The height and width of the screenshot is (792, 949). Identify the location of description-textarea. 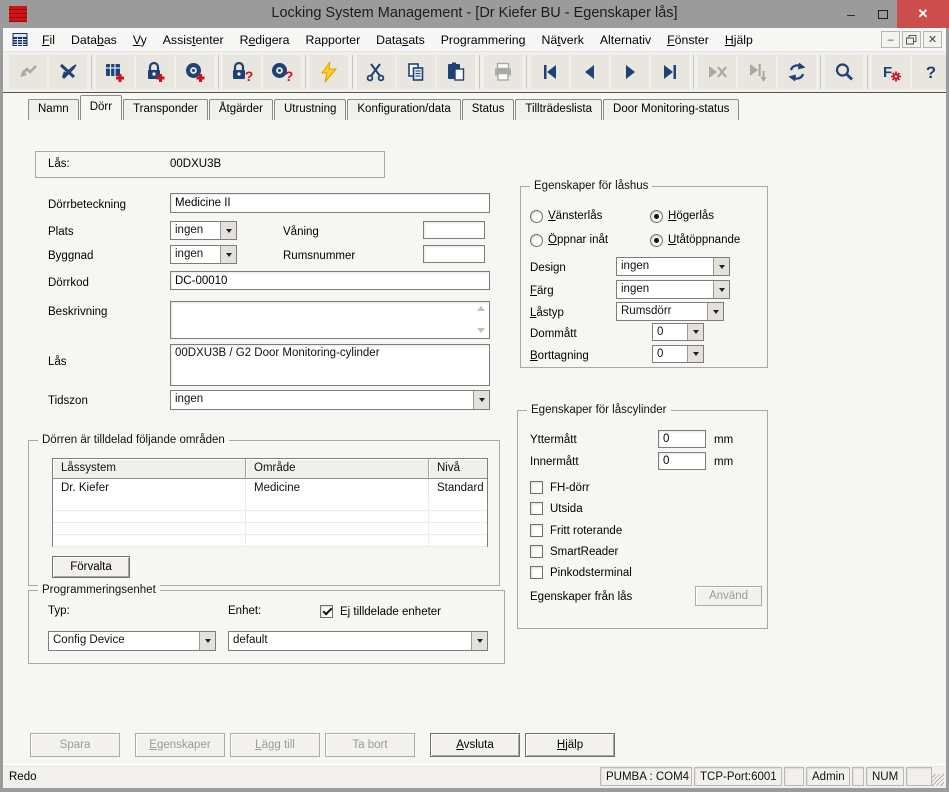
(330, 320).